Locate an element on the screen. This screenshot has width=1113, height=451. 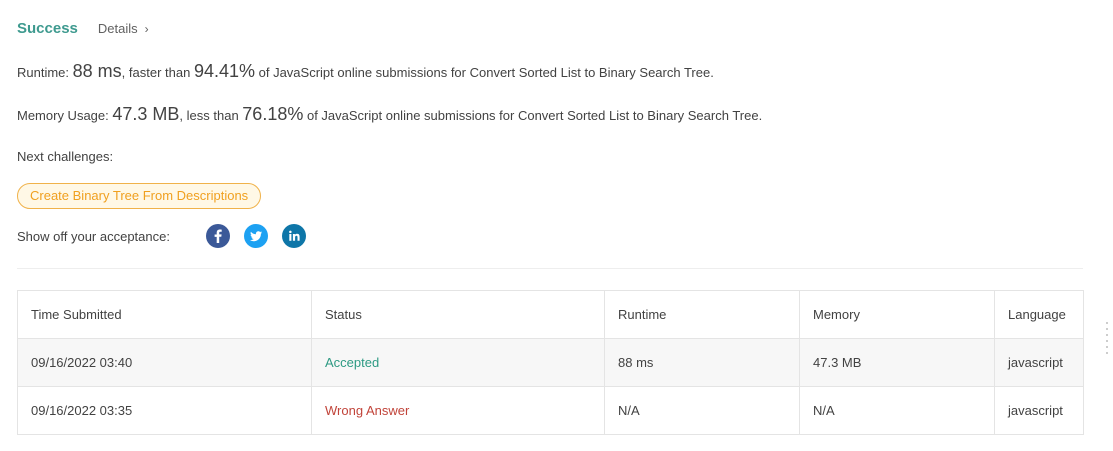
section-divider is located at coordinates (550, 268).